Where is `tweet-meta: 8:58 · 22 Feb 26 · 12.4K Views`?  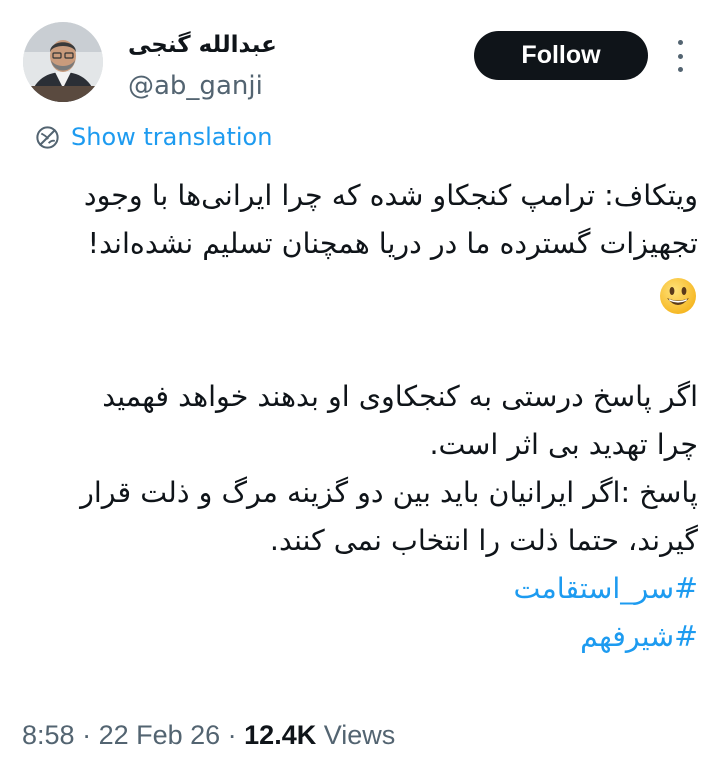
tweet-meta: 8:58 · 22 Feb 26 · 12.4K Views is located at coordinates (208, 735).